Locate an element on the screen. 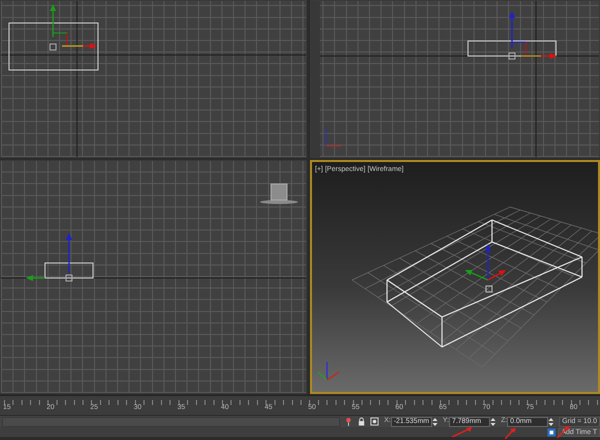  key-icon is located at coordinates (551, 432).